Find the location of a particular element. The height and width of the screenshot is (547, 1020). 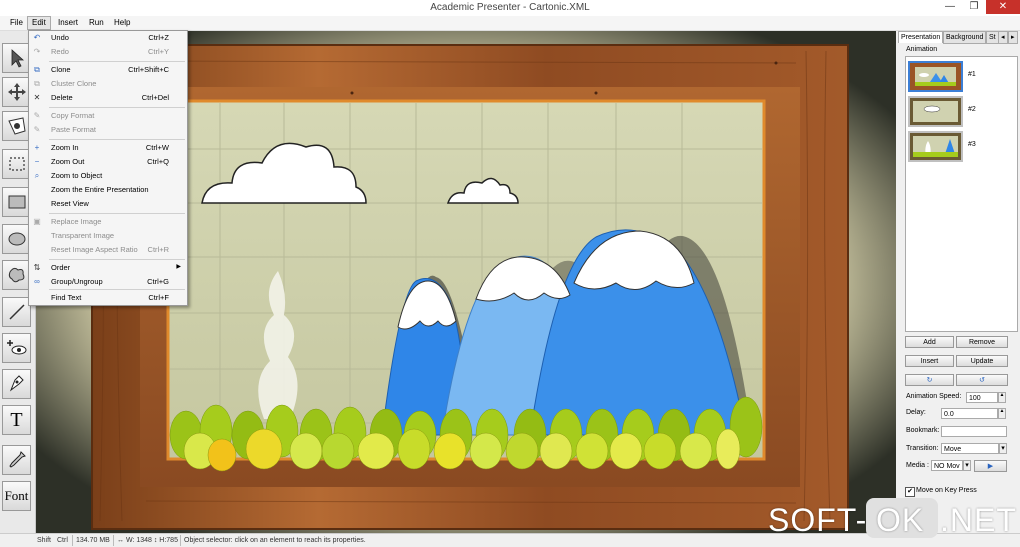

tab-scroll-right-icon: ▸ is located at coordinates (1013, 37).